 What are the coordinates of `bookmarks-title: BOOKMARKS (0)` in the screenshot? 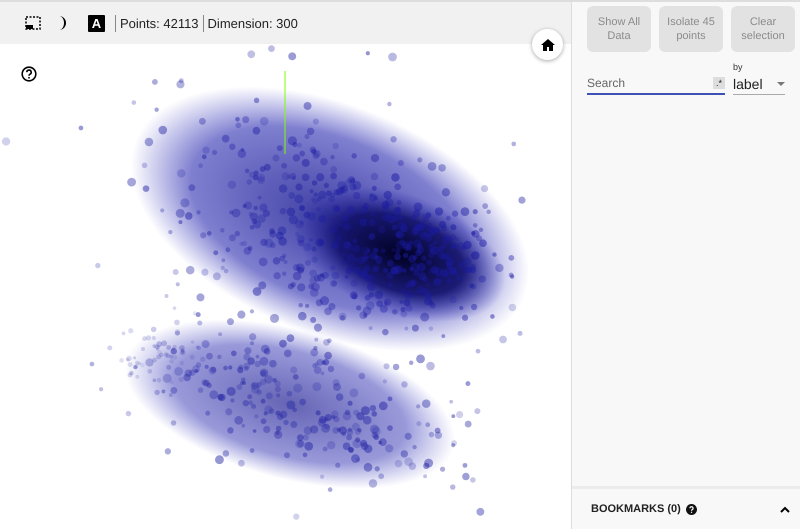 It's located at (636, 509).